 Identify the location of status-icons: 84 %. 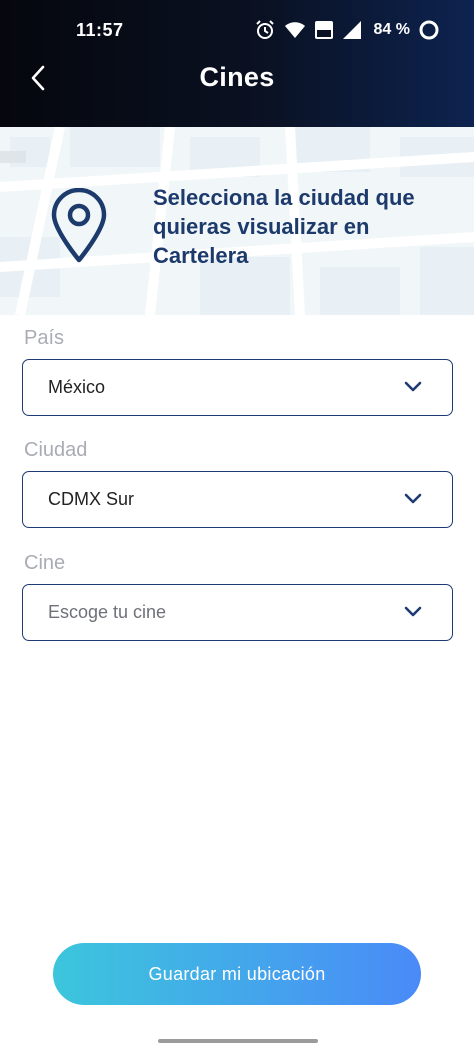
(347, 30).